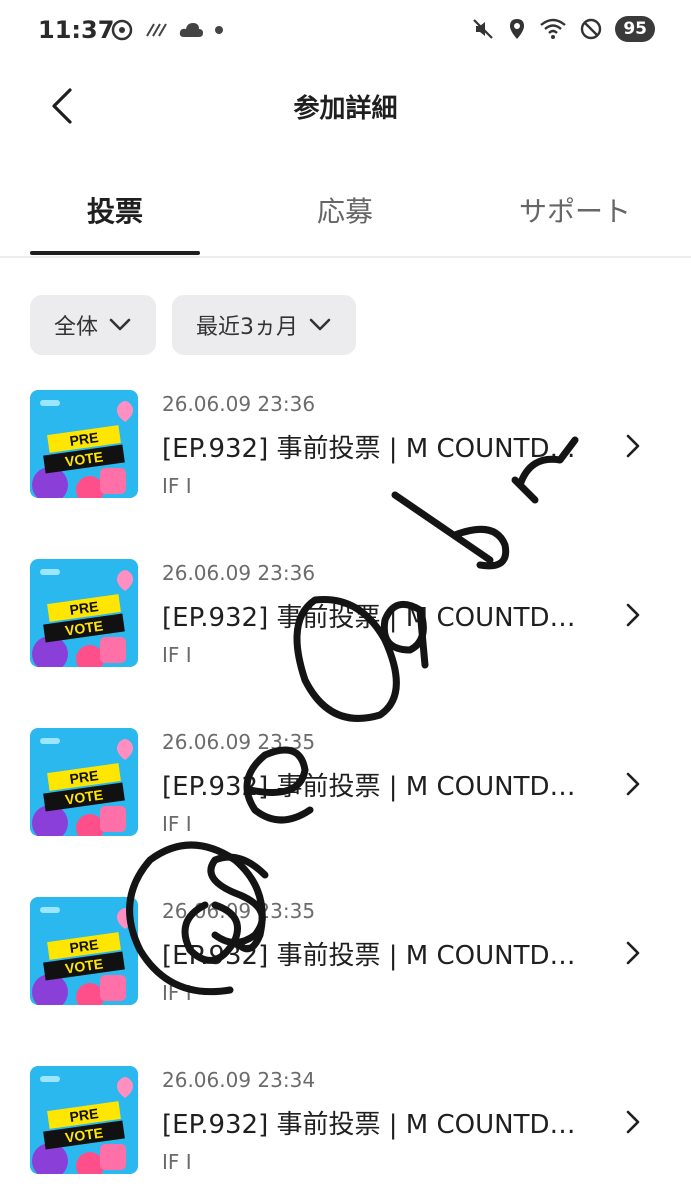 The height and width of the screenshot is (1200, 691). I want to click on location-icon, so click(517, 29).